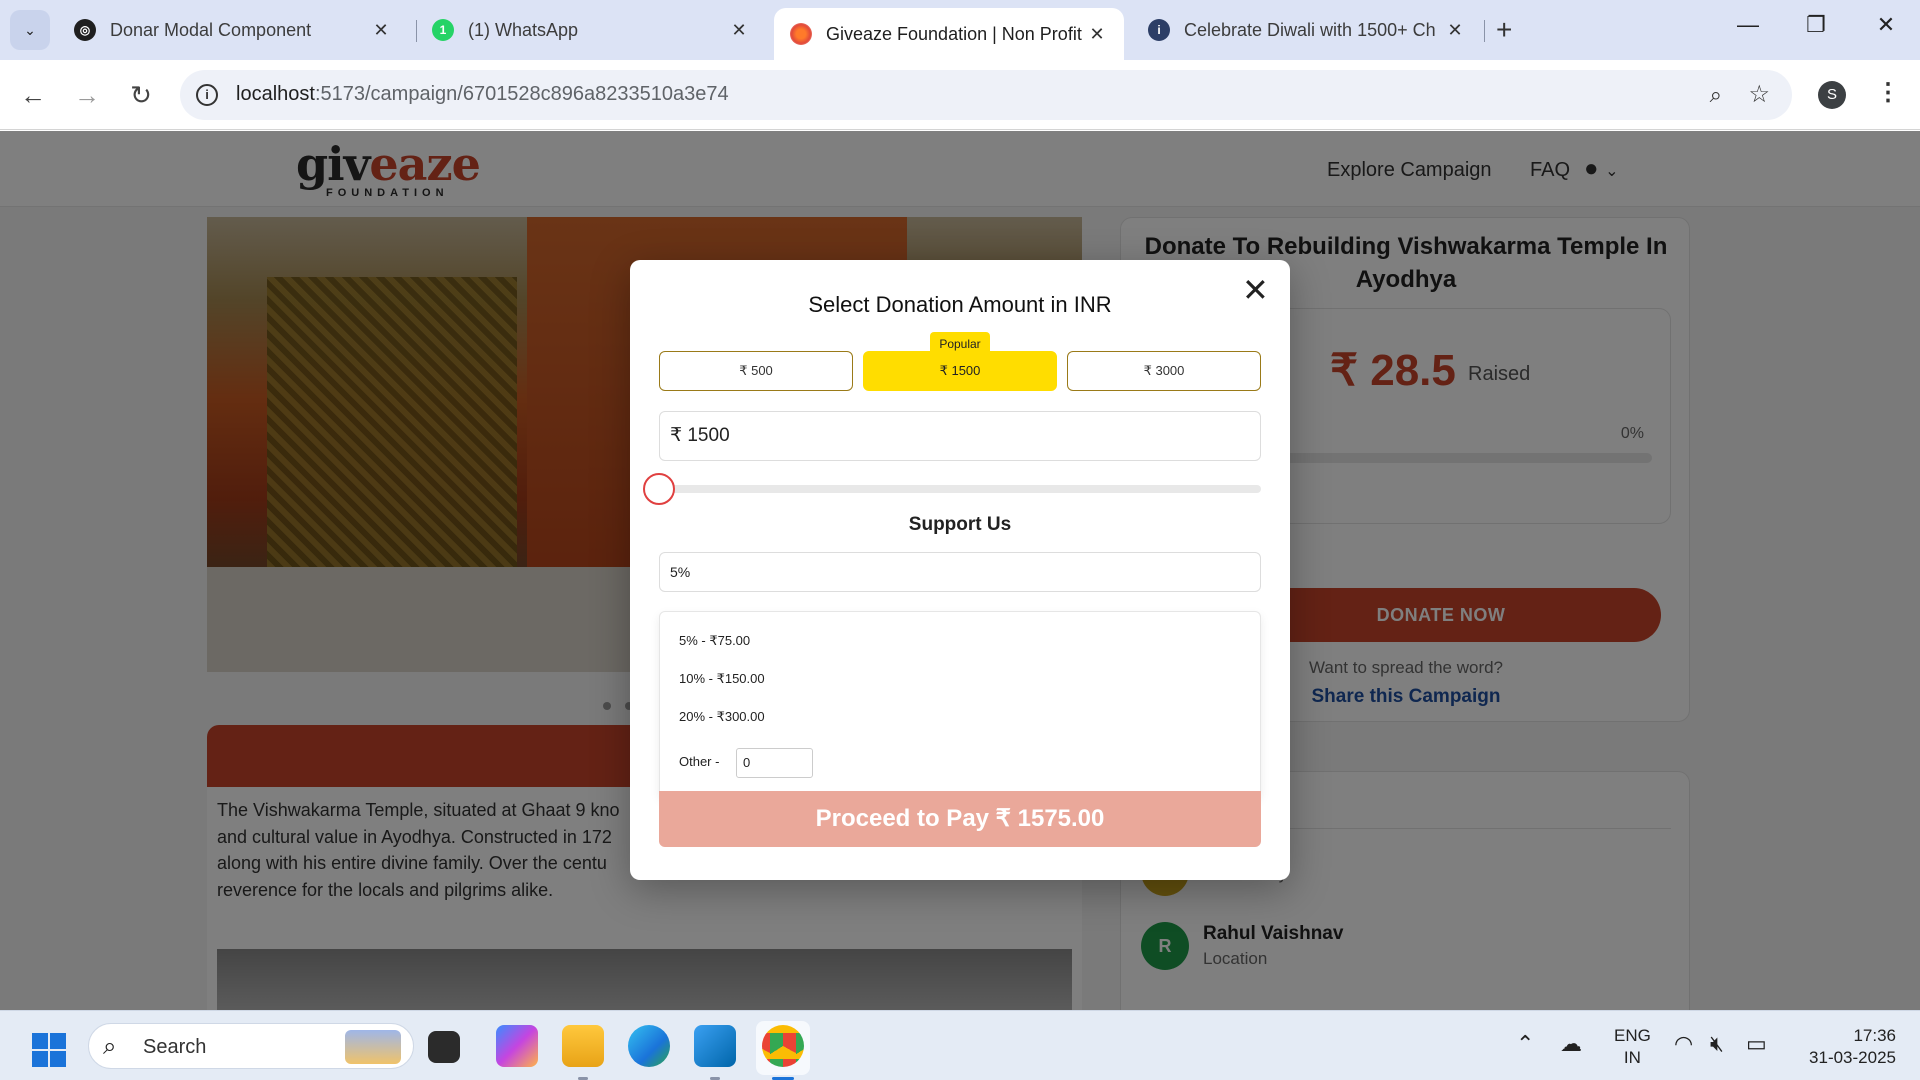 This screenshot has height=1080, width=1920. Describe the element at coordinates (85, 30) in the screenshot. I see `openai-icon: ◎` at that location.